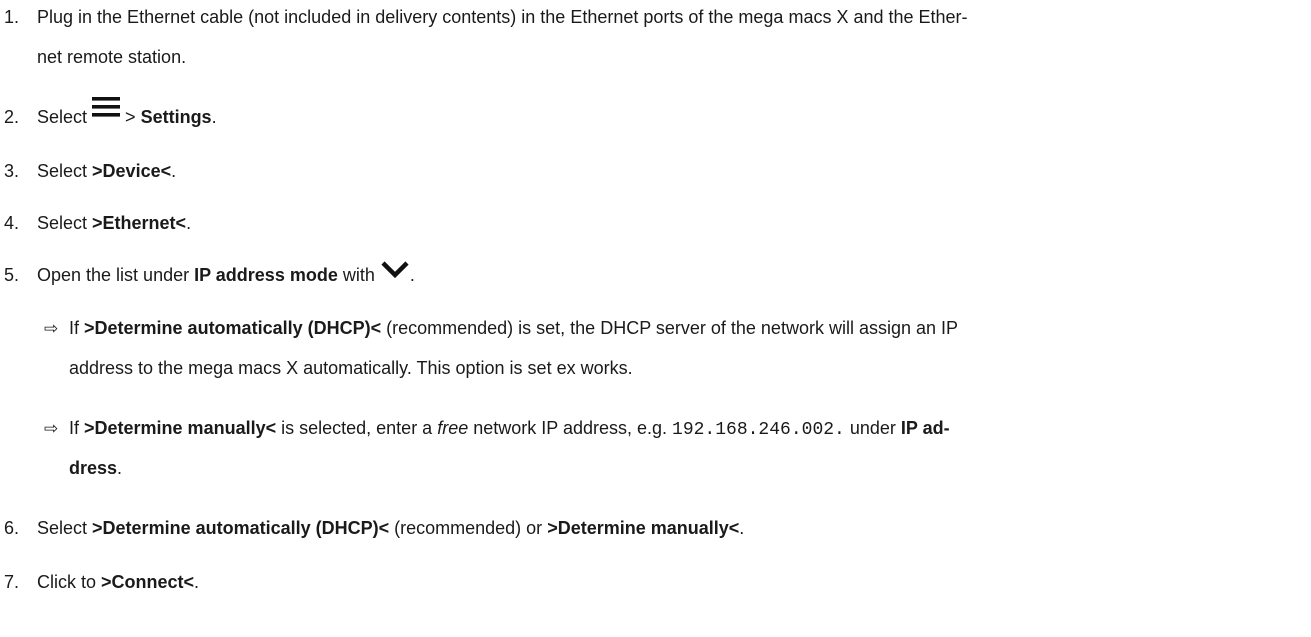 Image resolution: width=1311 pixels, height=637 pixels. I want to click on step-number: 3., so click(12, 171).